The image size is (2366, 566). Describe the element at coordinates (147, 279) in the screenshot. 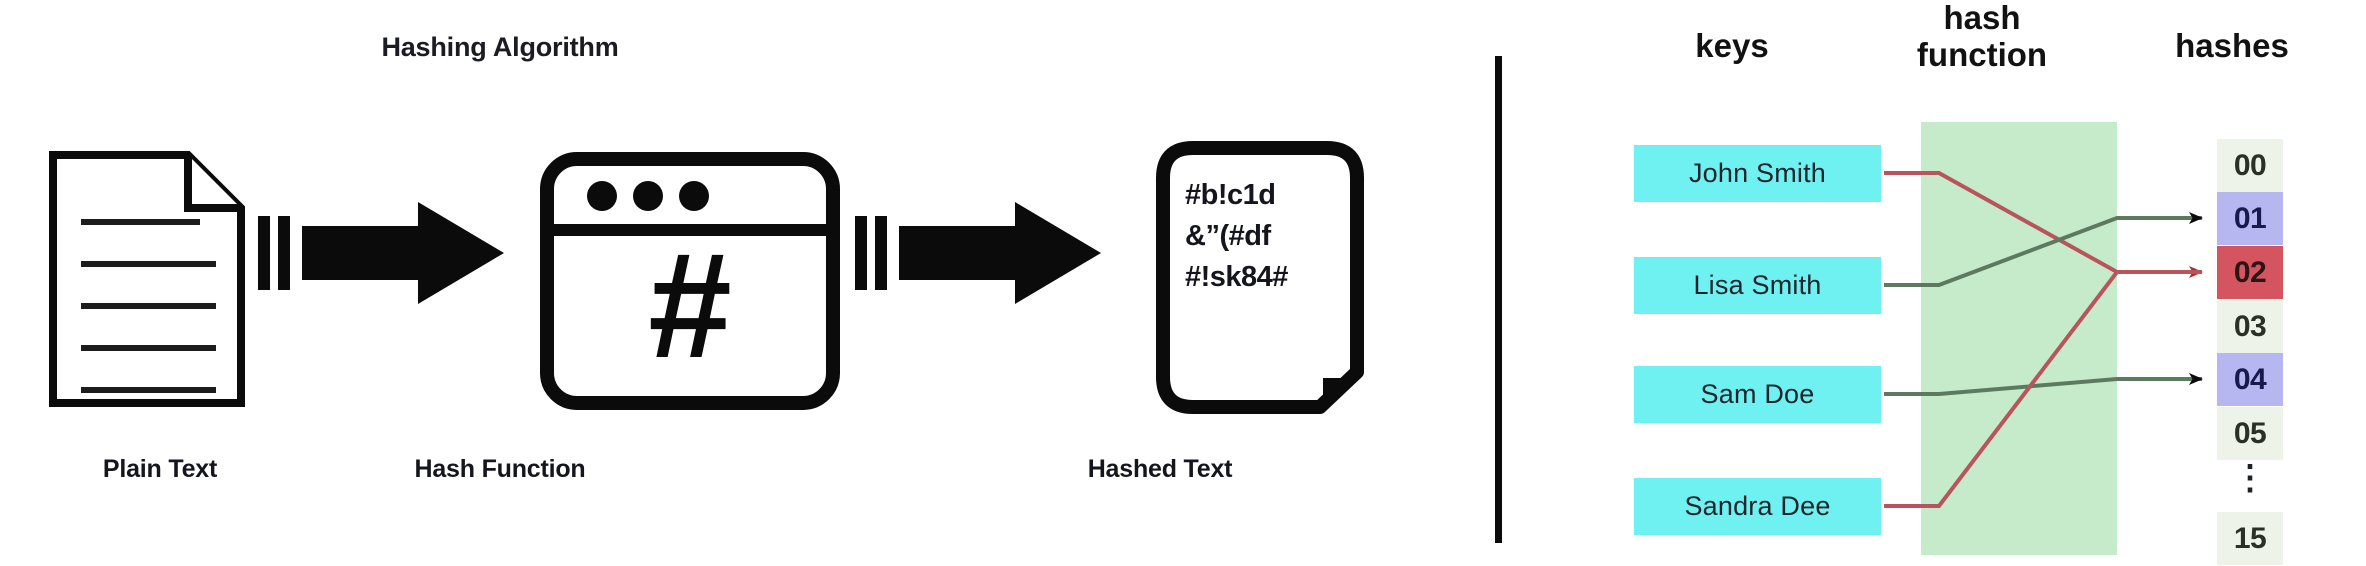

I see `document-icon` at that location.